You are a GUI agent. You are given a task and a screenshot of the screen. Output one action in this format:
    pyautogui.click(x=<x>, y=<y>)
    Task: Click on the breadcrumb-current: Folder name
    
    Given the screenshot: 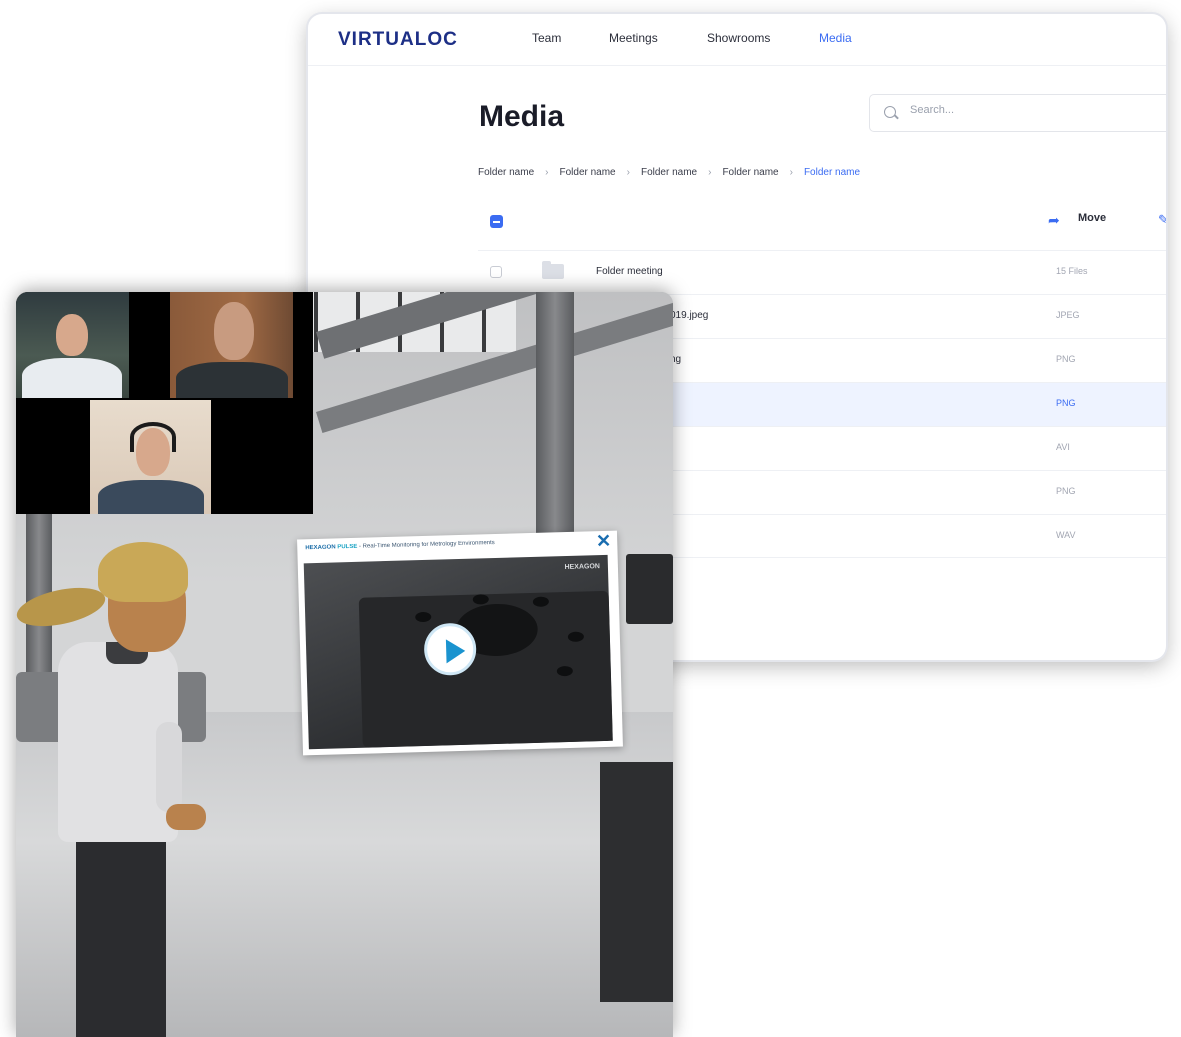 What is the action you would take?
    pyautogui.click(x=832, y=172)
    